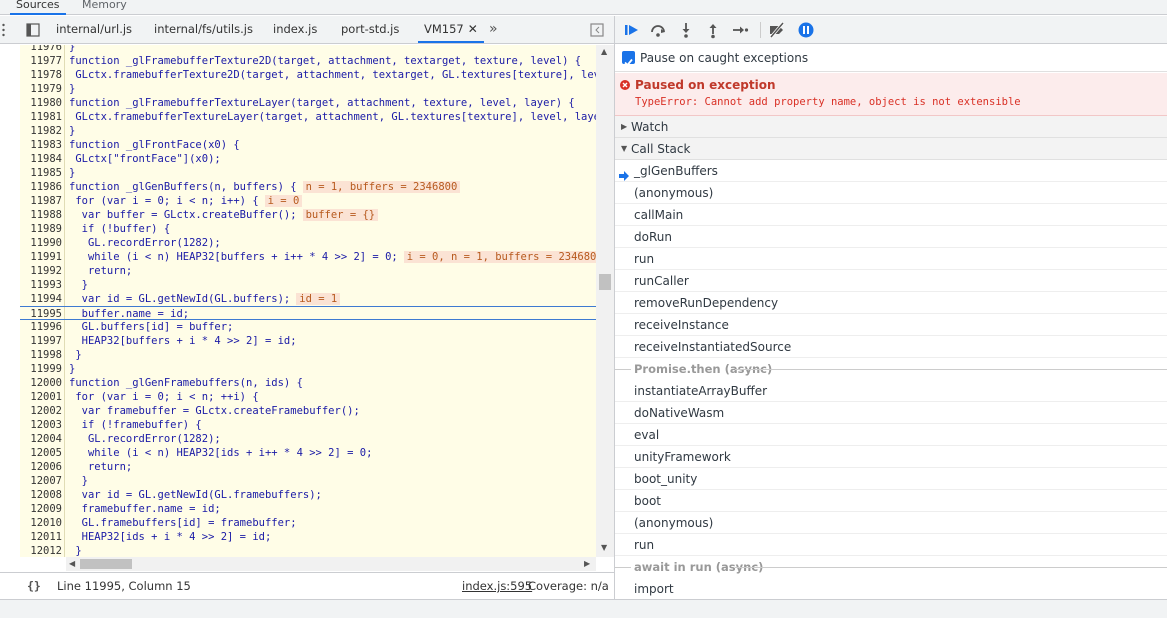 The width and height of the screenshot is (1167, 618). Describe the element at coordinates (41, 159) in the screenshot. I see `line-number: 11984` at that location.